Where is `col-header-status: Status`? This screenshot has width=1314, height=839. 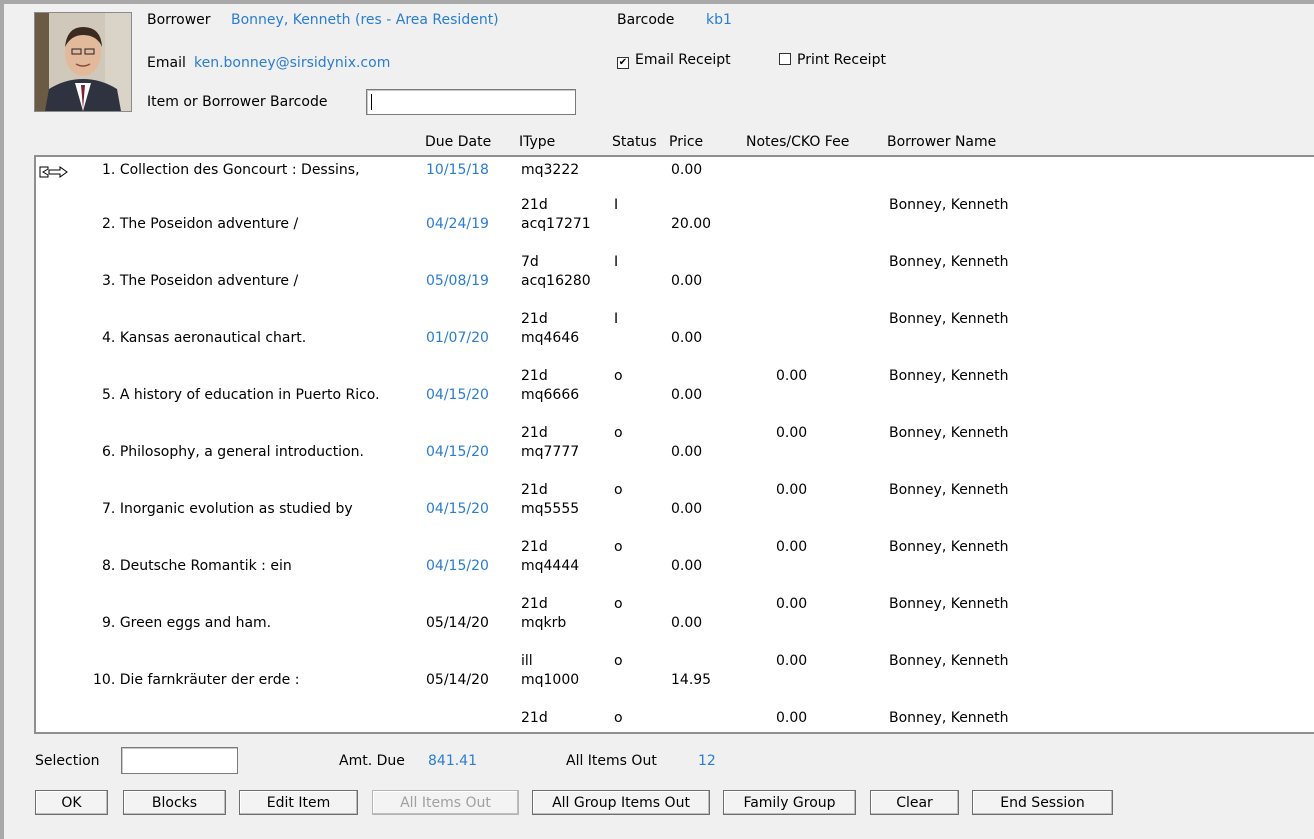
col-header-status: Status is located at coordinates (634, 142).